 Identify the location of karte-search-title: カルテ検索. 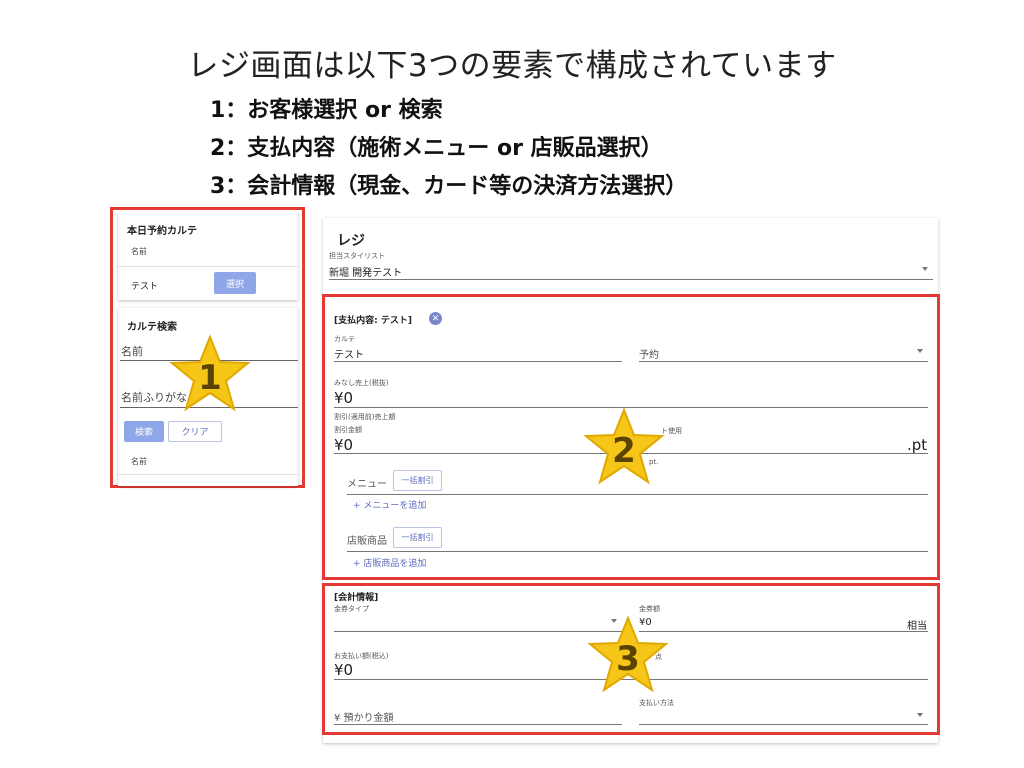
(152, 327).